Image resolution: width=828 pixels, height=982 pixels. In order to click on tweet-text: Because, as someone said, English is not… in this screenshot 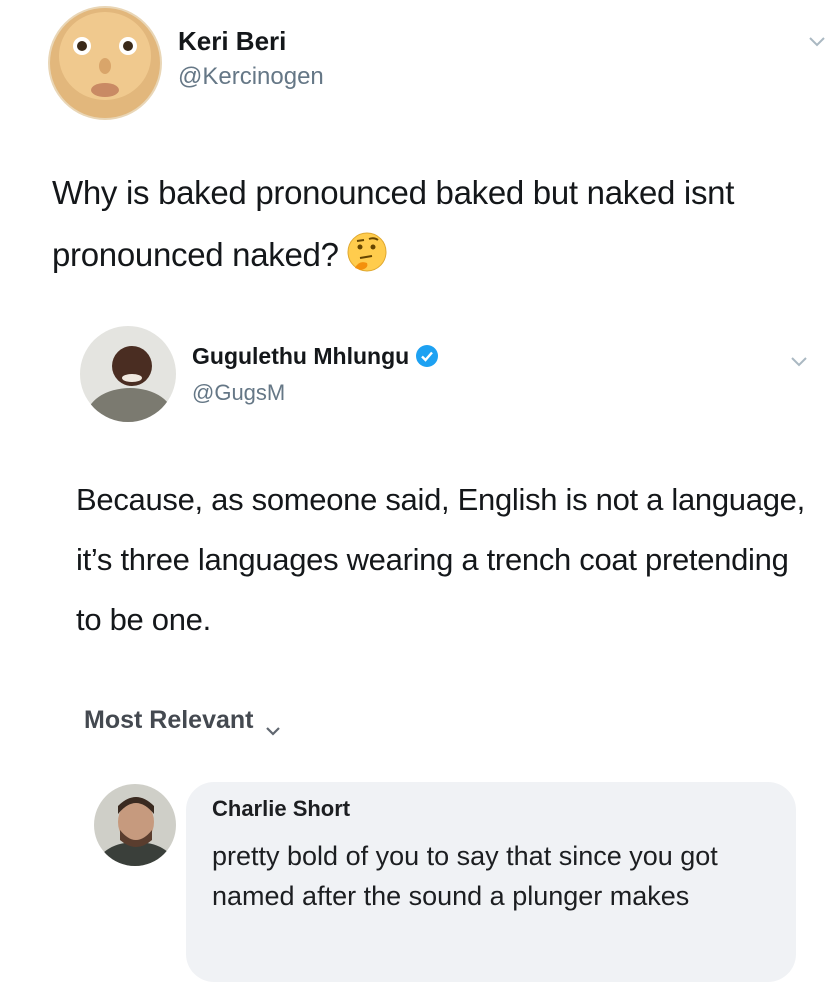, I will do `click(440, 559)`.